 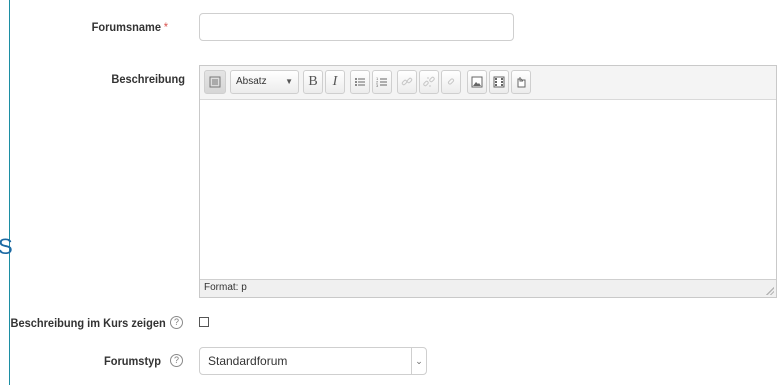 I want to click on ordered-list-button: 1 2 3, so click(x=382, y=82).